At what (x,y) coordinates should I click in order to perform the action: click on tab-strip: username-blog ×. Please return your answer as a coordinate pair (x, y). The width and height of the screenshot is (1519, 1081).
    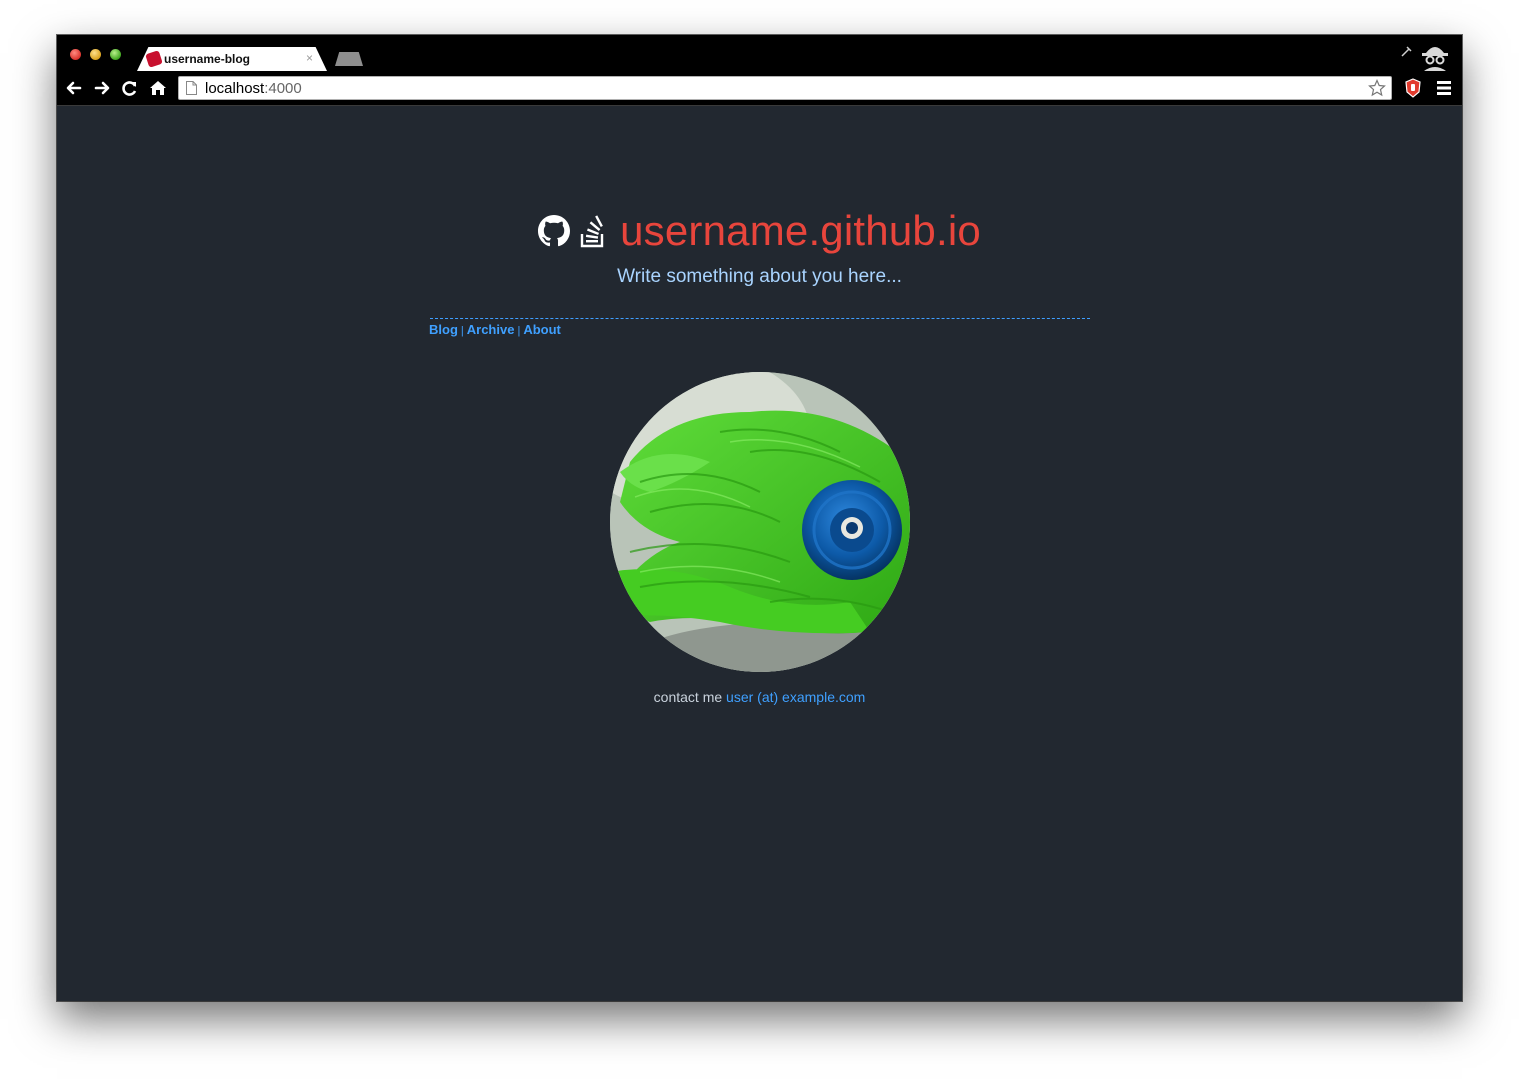
    Looking at the image, I should click on (759, 53).